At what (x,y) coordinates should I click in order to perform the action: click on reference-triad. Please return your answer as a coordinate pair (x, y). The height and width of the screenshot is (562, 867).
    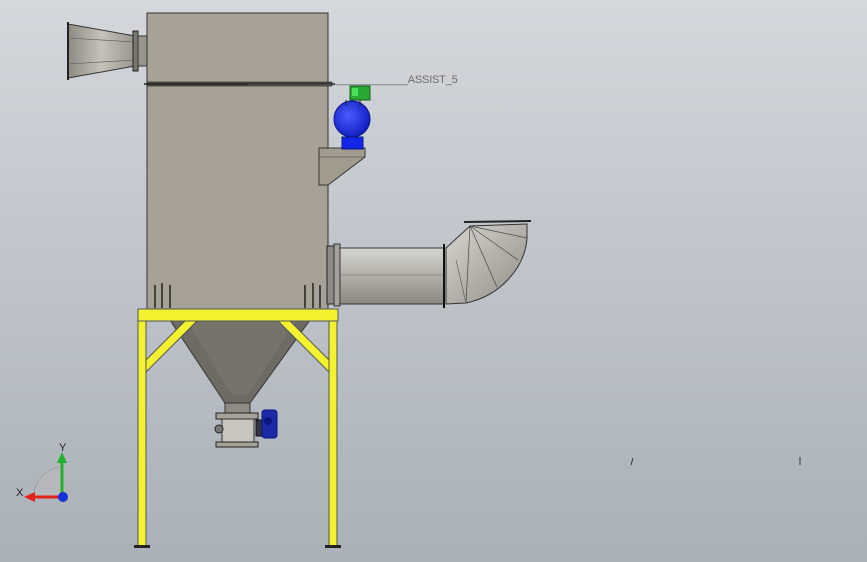
    Looking at the image, I should click on (46, 477).